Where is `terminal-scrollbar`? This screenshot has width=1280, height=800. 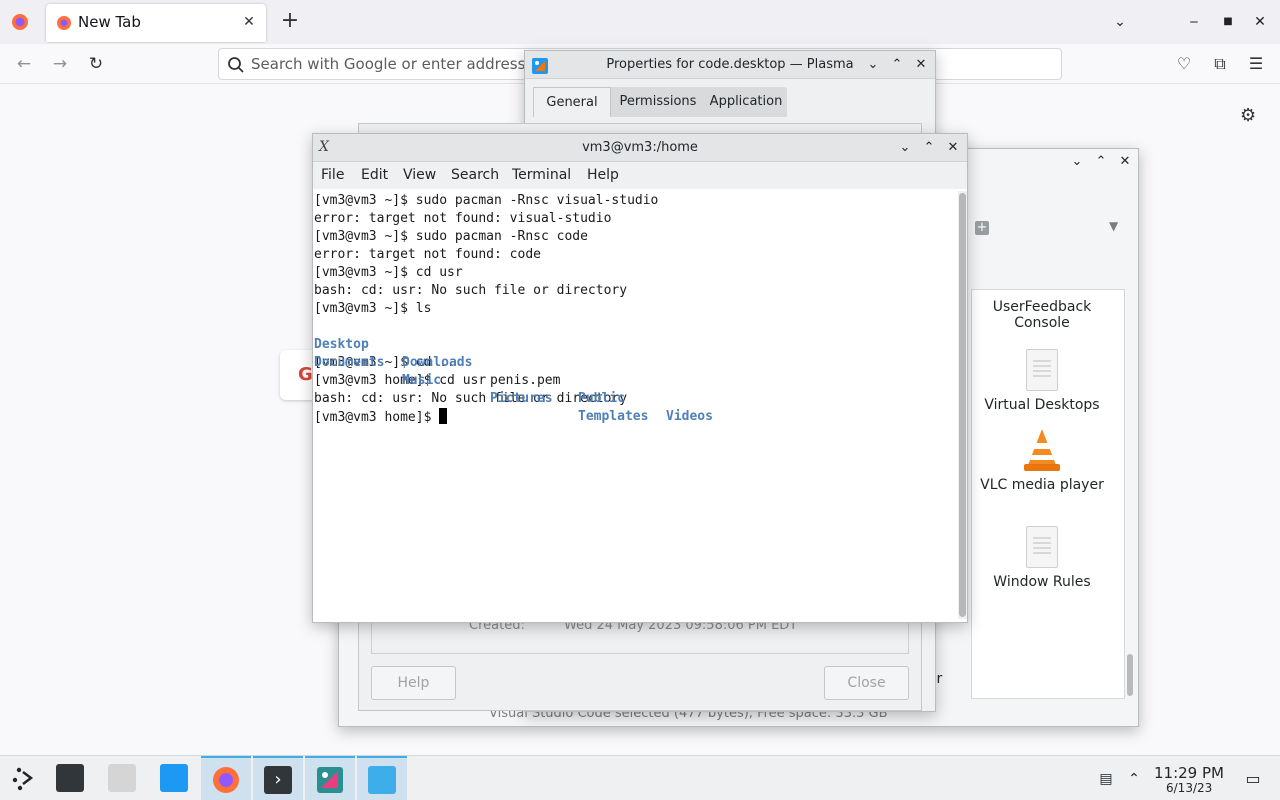 terminal-scrollbar is located at coordinates (962, 405).